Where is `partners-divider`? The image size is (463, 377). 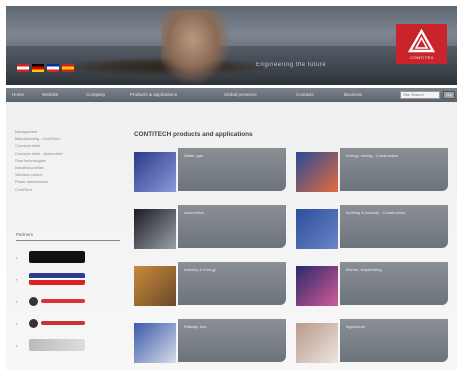
partners-divider is located at coordinates (68, 240).